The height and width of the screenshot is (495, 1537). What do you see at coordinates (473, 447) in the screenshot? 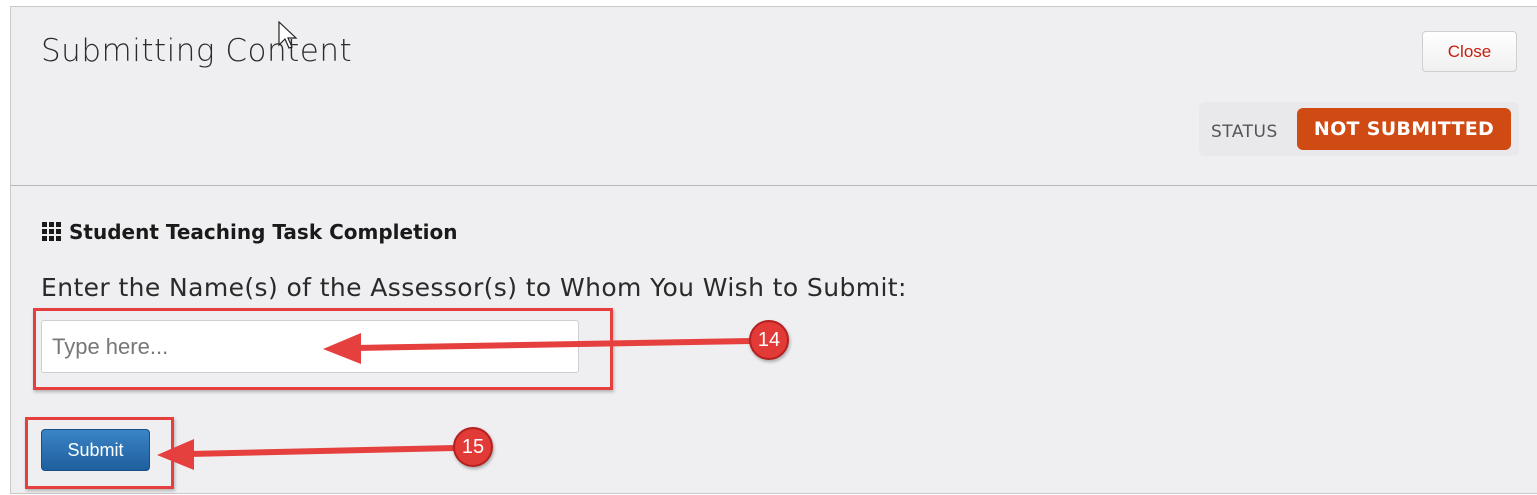
I see `annotation-badge-15: 15` at bounding box center [473, 447].